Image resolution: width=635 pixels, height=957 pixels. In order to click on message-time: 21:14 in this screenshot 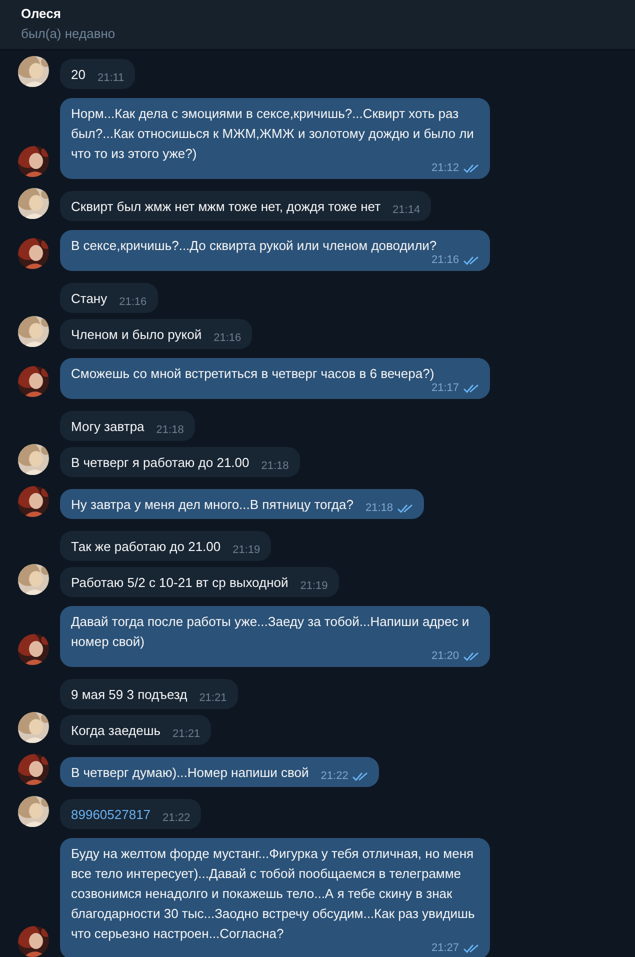, I will do `click(406, 210)`.